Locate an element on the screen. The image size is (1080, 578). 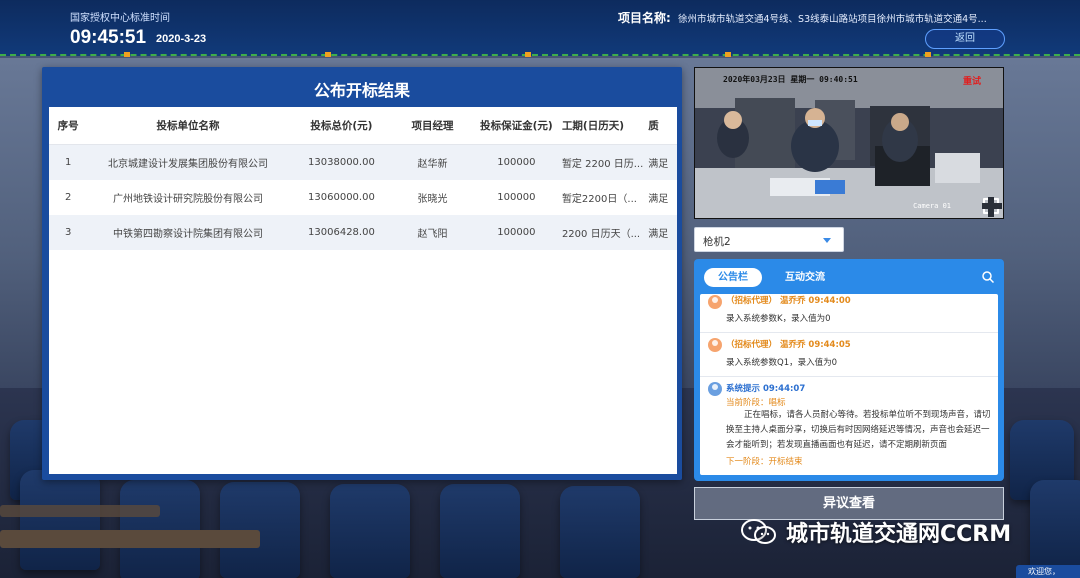
camera-select-value: 枪机2 is located at coordinates (717, 242).